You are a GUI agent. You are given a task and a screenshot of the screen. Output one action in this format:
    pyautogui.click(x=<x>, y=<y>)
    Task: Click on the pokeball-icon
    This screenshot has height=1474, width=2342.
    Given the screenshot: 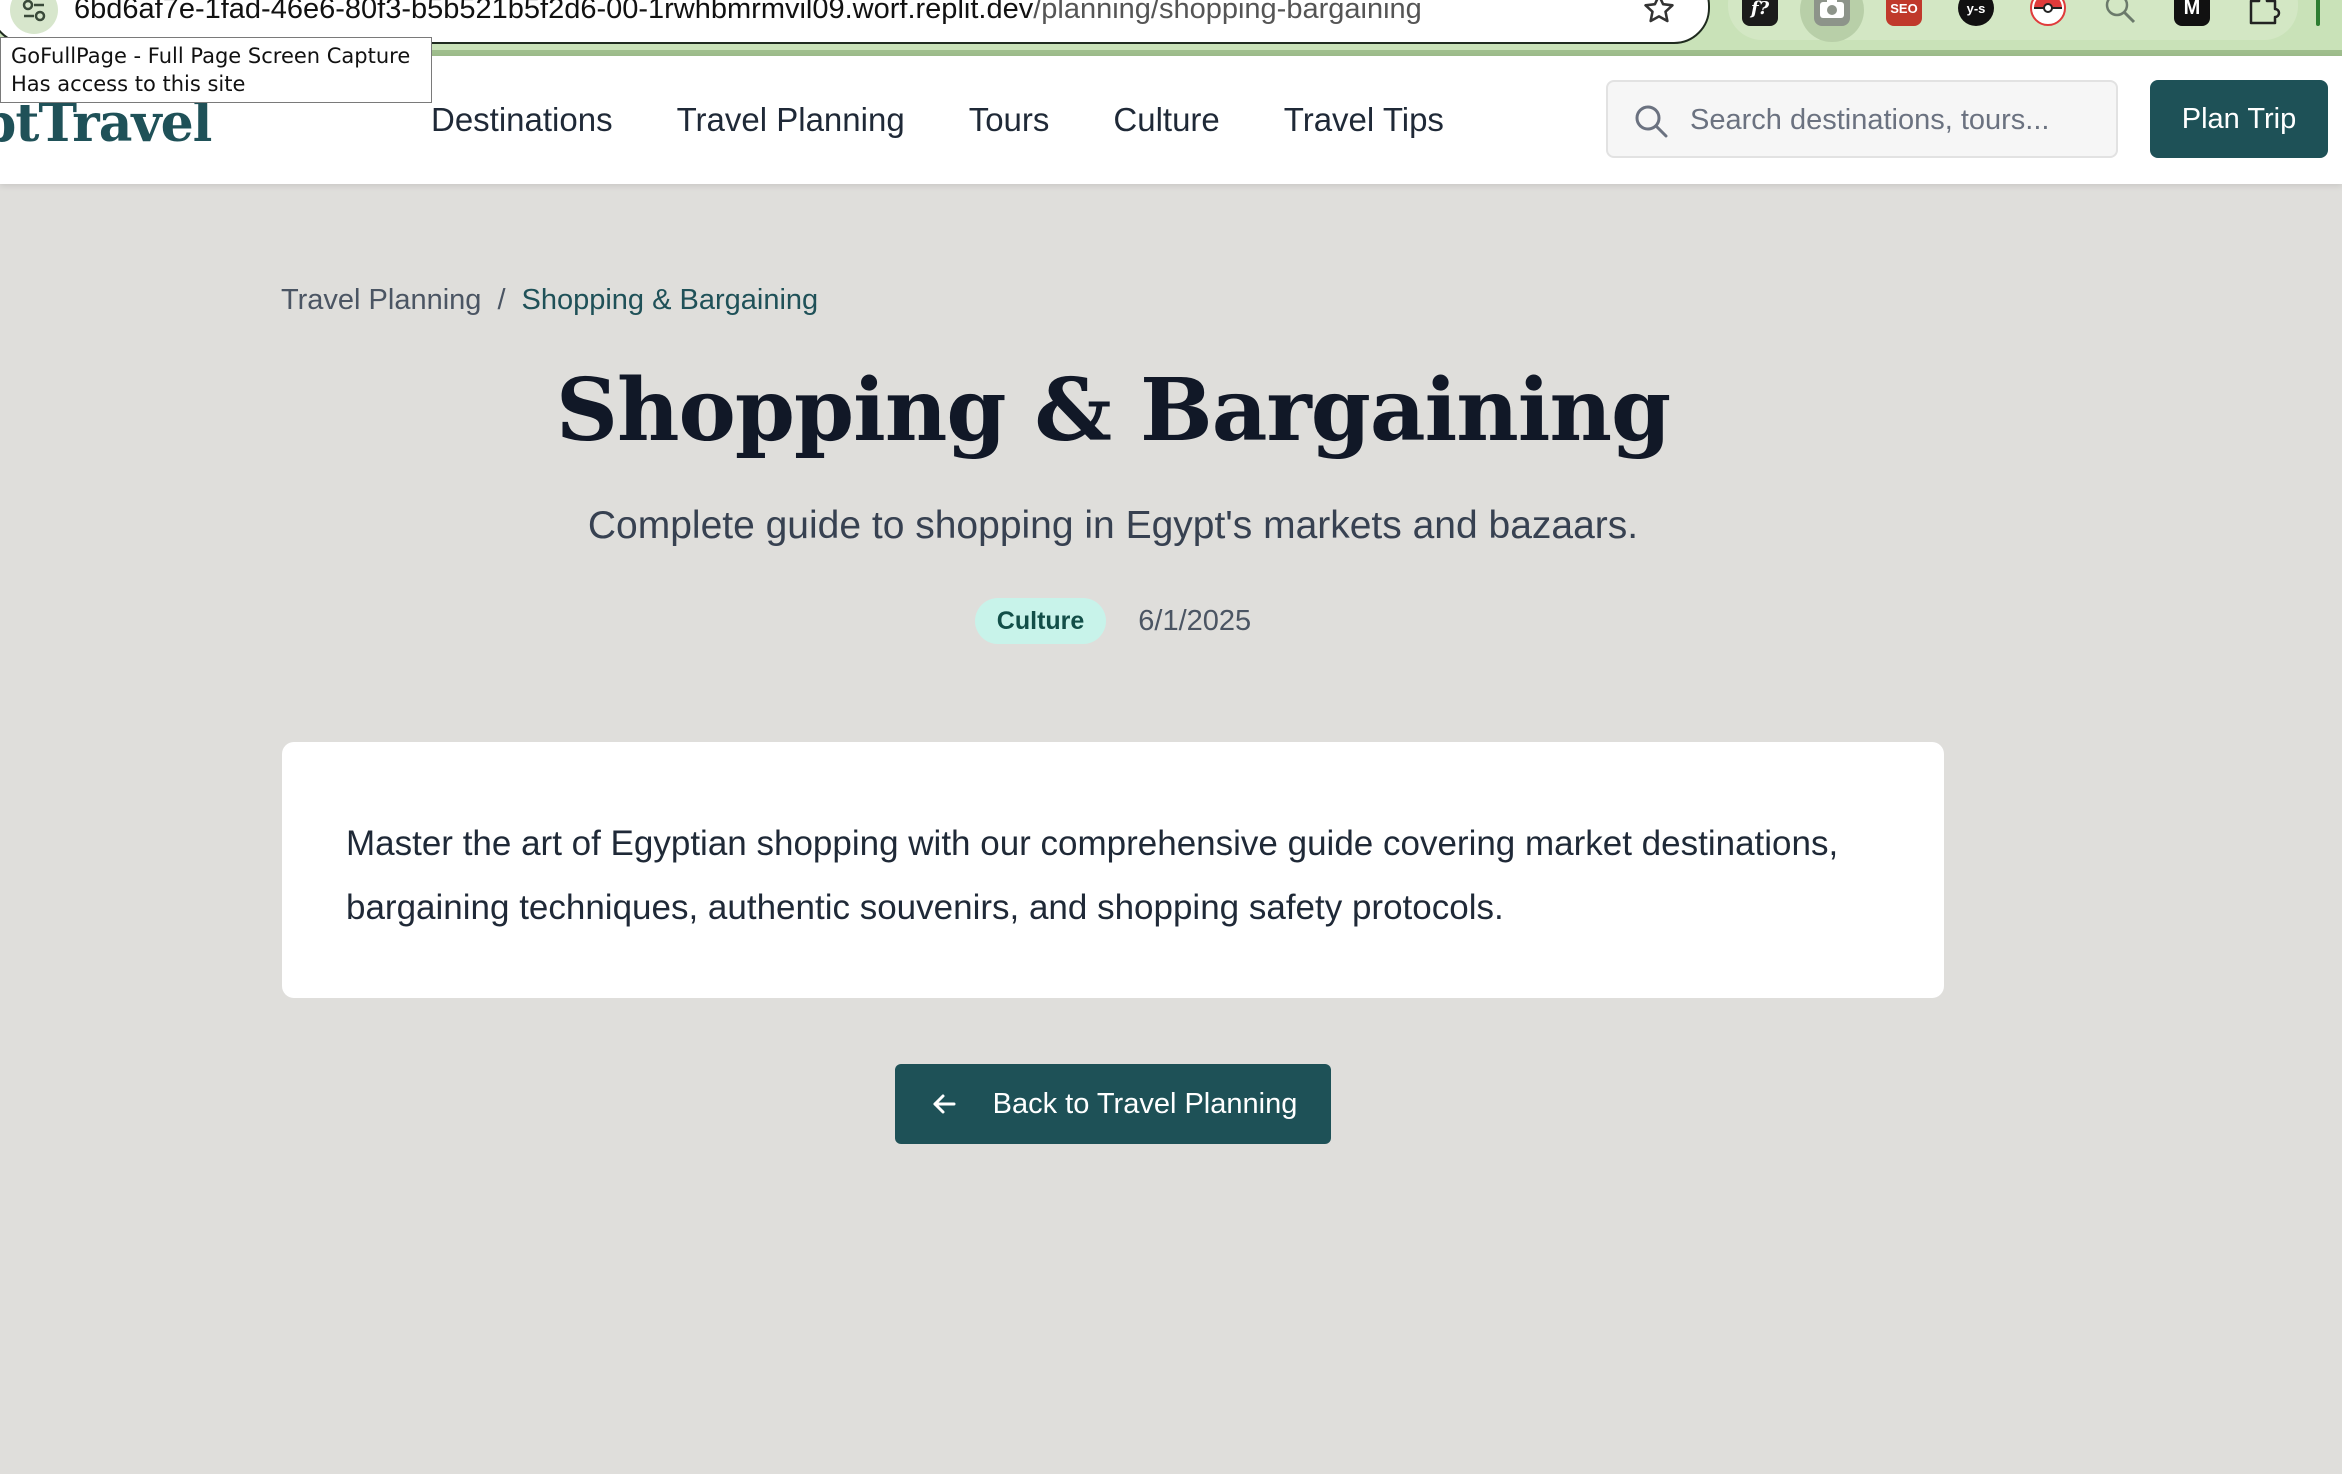 What is the action you would take?
    pyautogui.click(x=2048, y=6)
    